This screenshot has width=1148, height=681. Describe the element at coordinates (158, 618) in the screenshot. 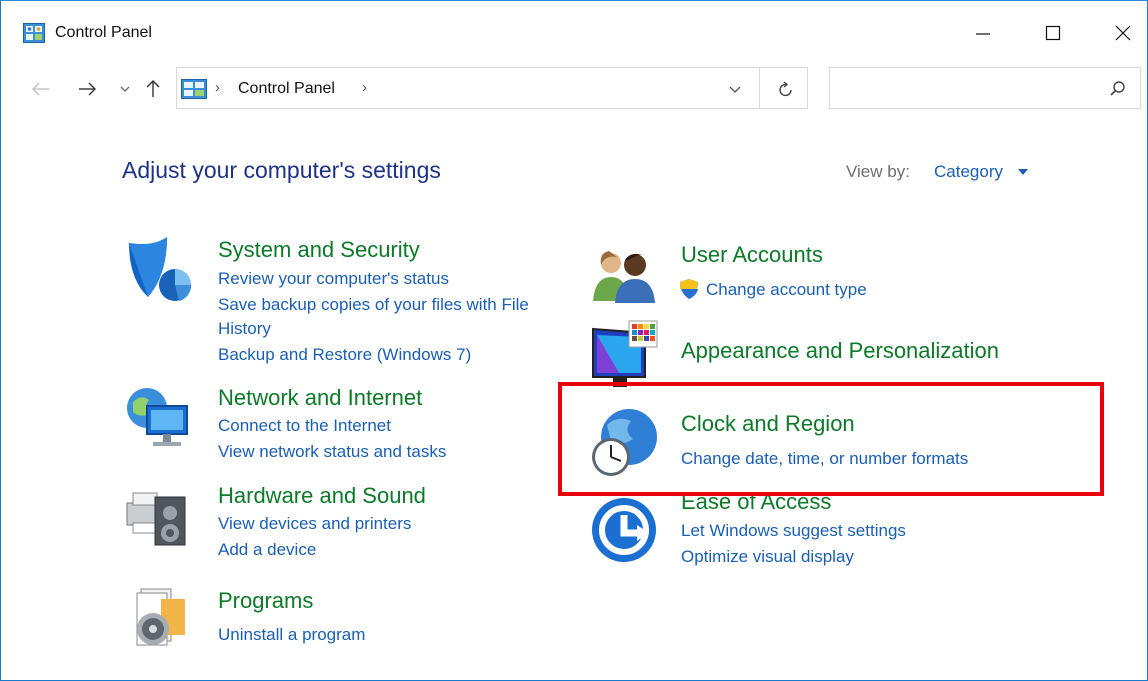

I see `programs-disc-icon` at that location.